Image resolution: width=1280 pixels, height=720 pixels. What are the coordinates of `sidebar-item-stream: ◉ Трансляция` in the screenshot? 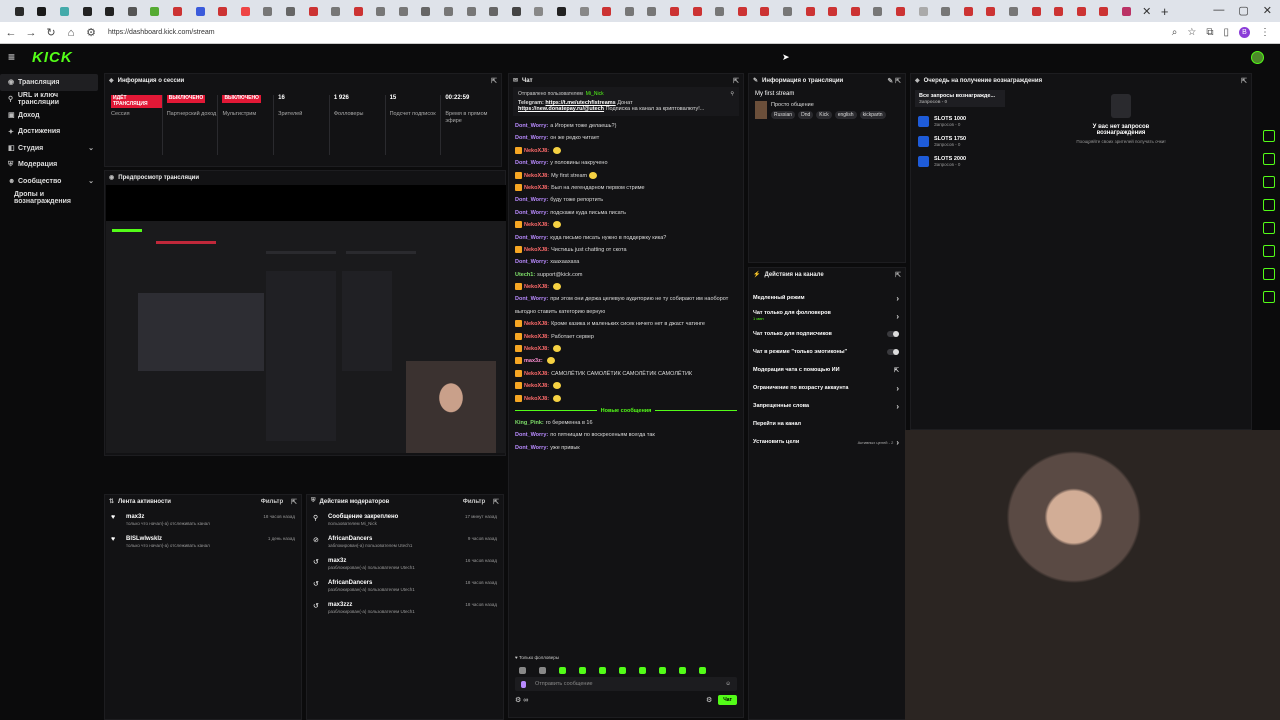 It's located at (49, 82).